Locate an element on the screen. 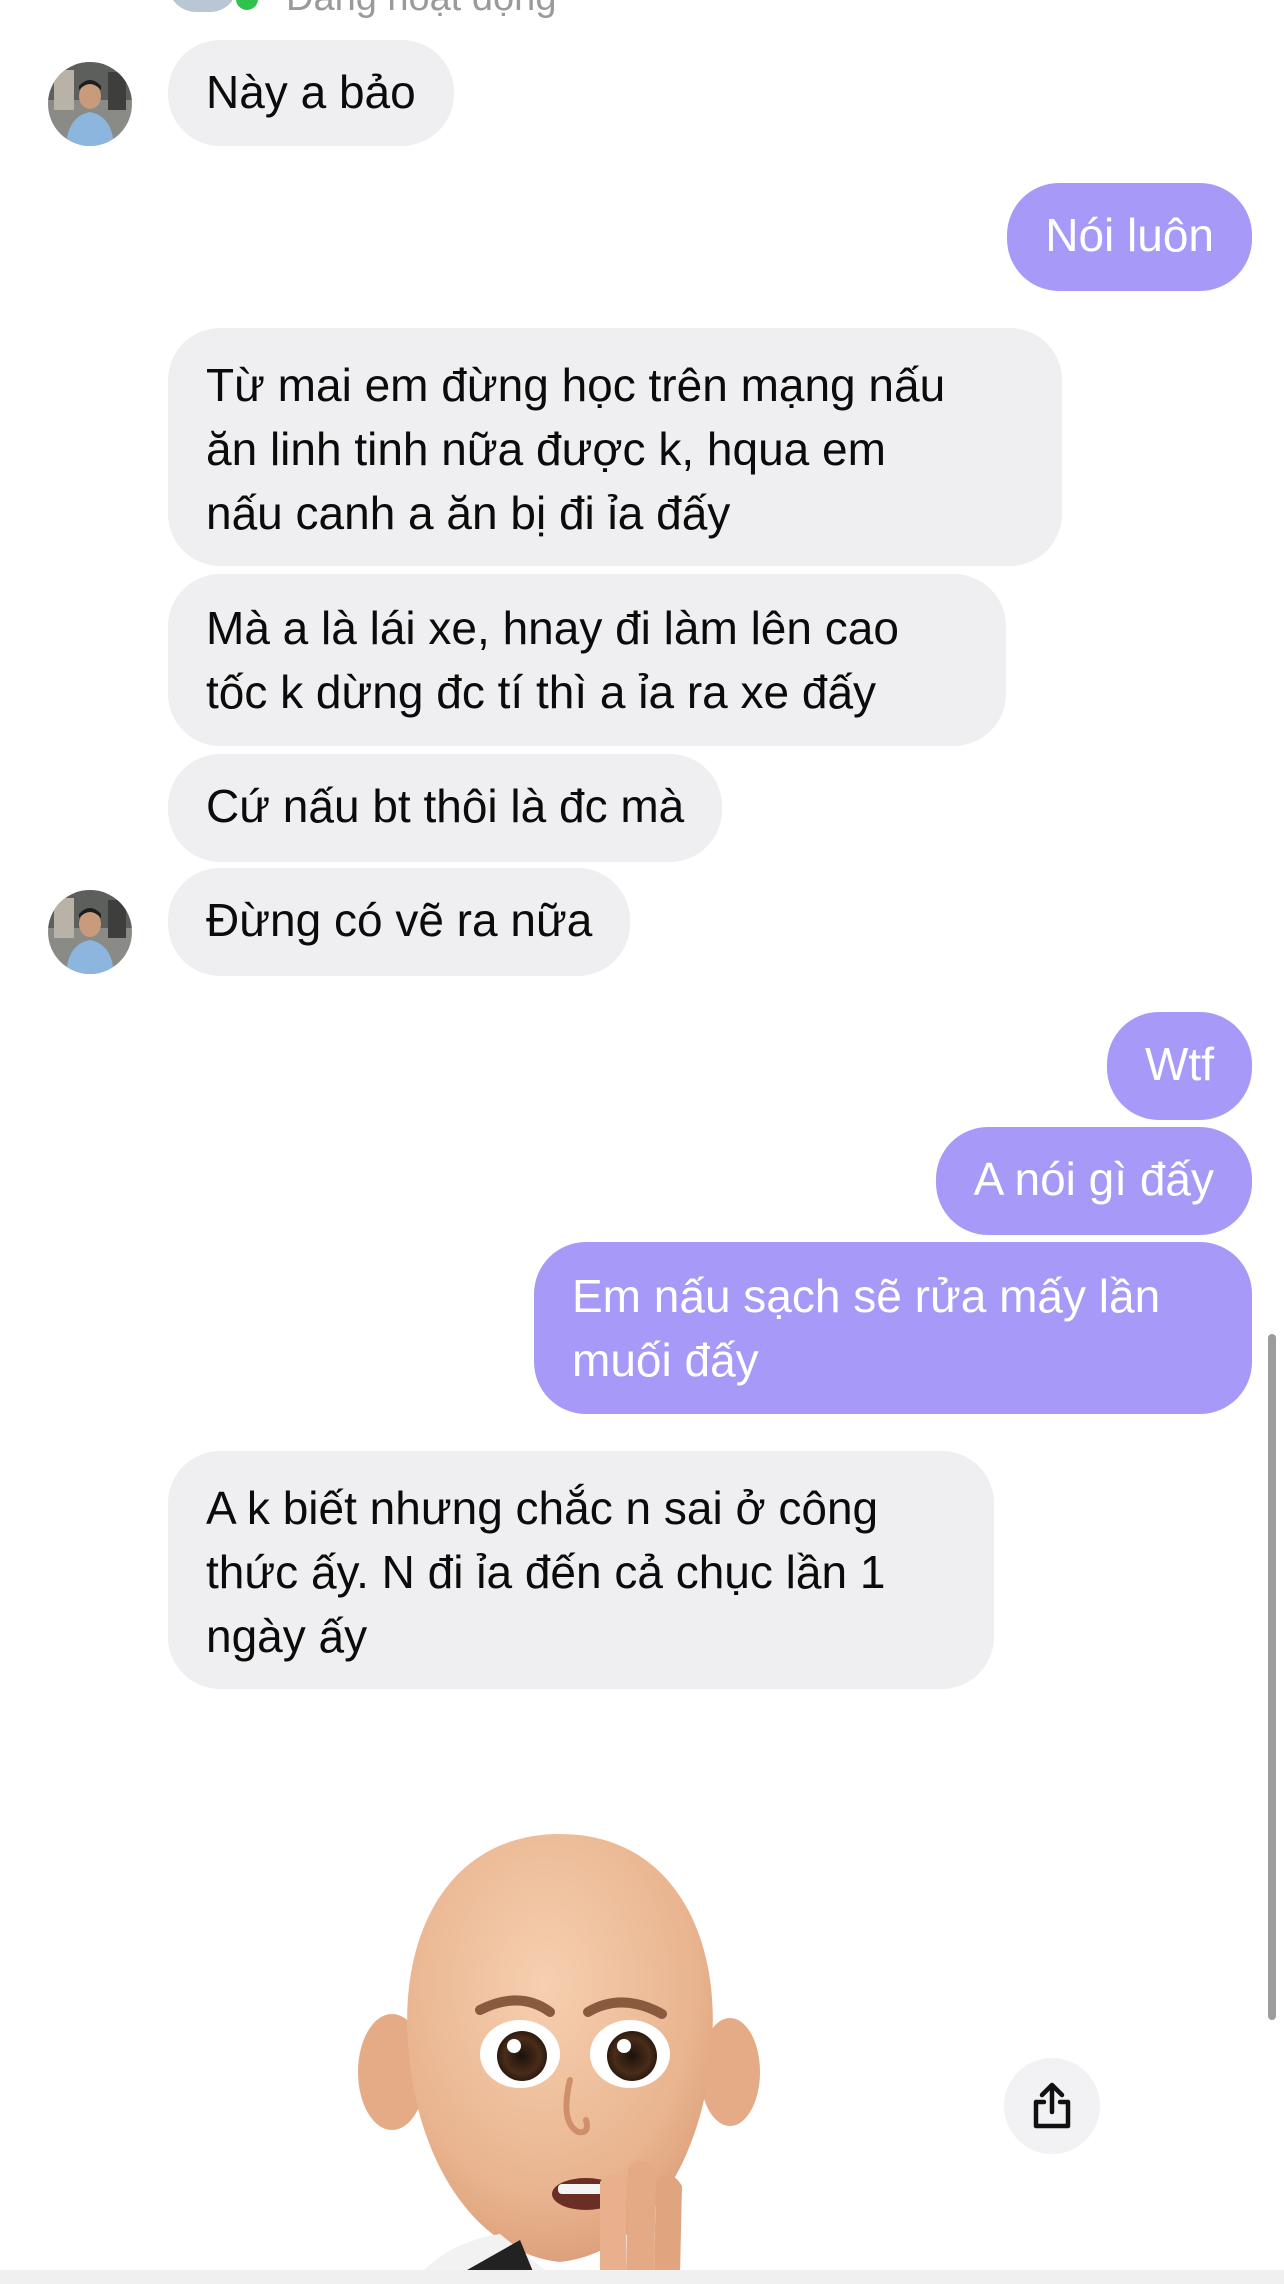 Image resolution: width=1284 pixels, height=2284 pixels. online-status-icon is located at coordinates (247, 7).